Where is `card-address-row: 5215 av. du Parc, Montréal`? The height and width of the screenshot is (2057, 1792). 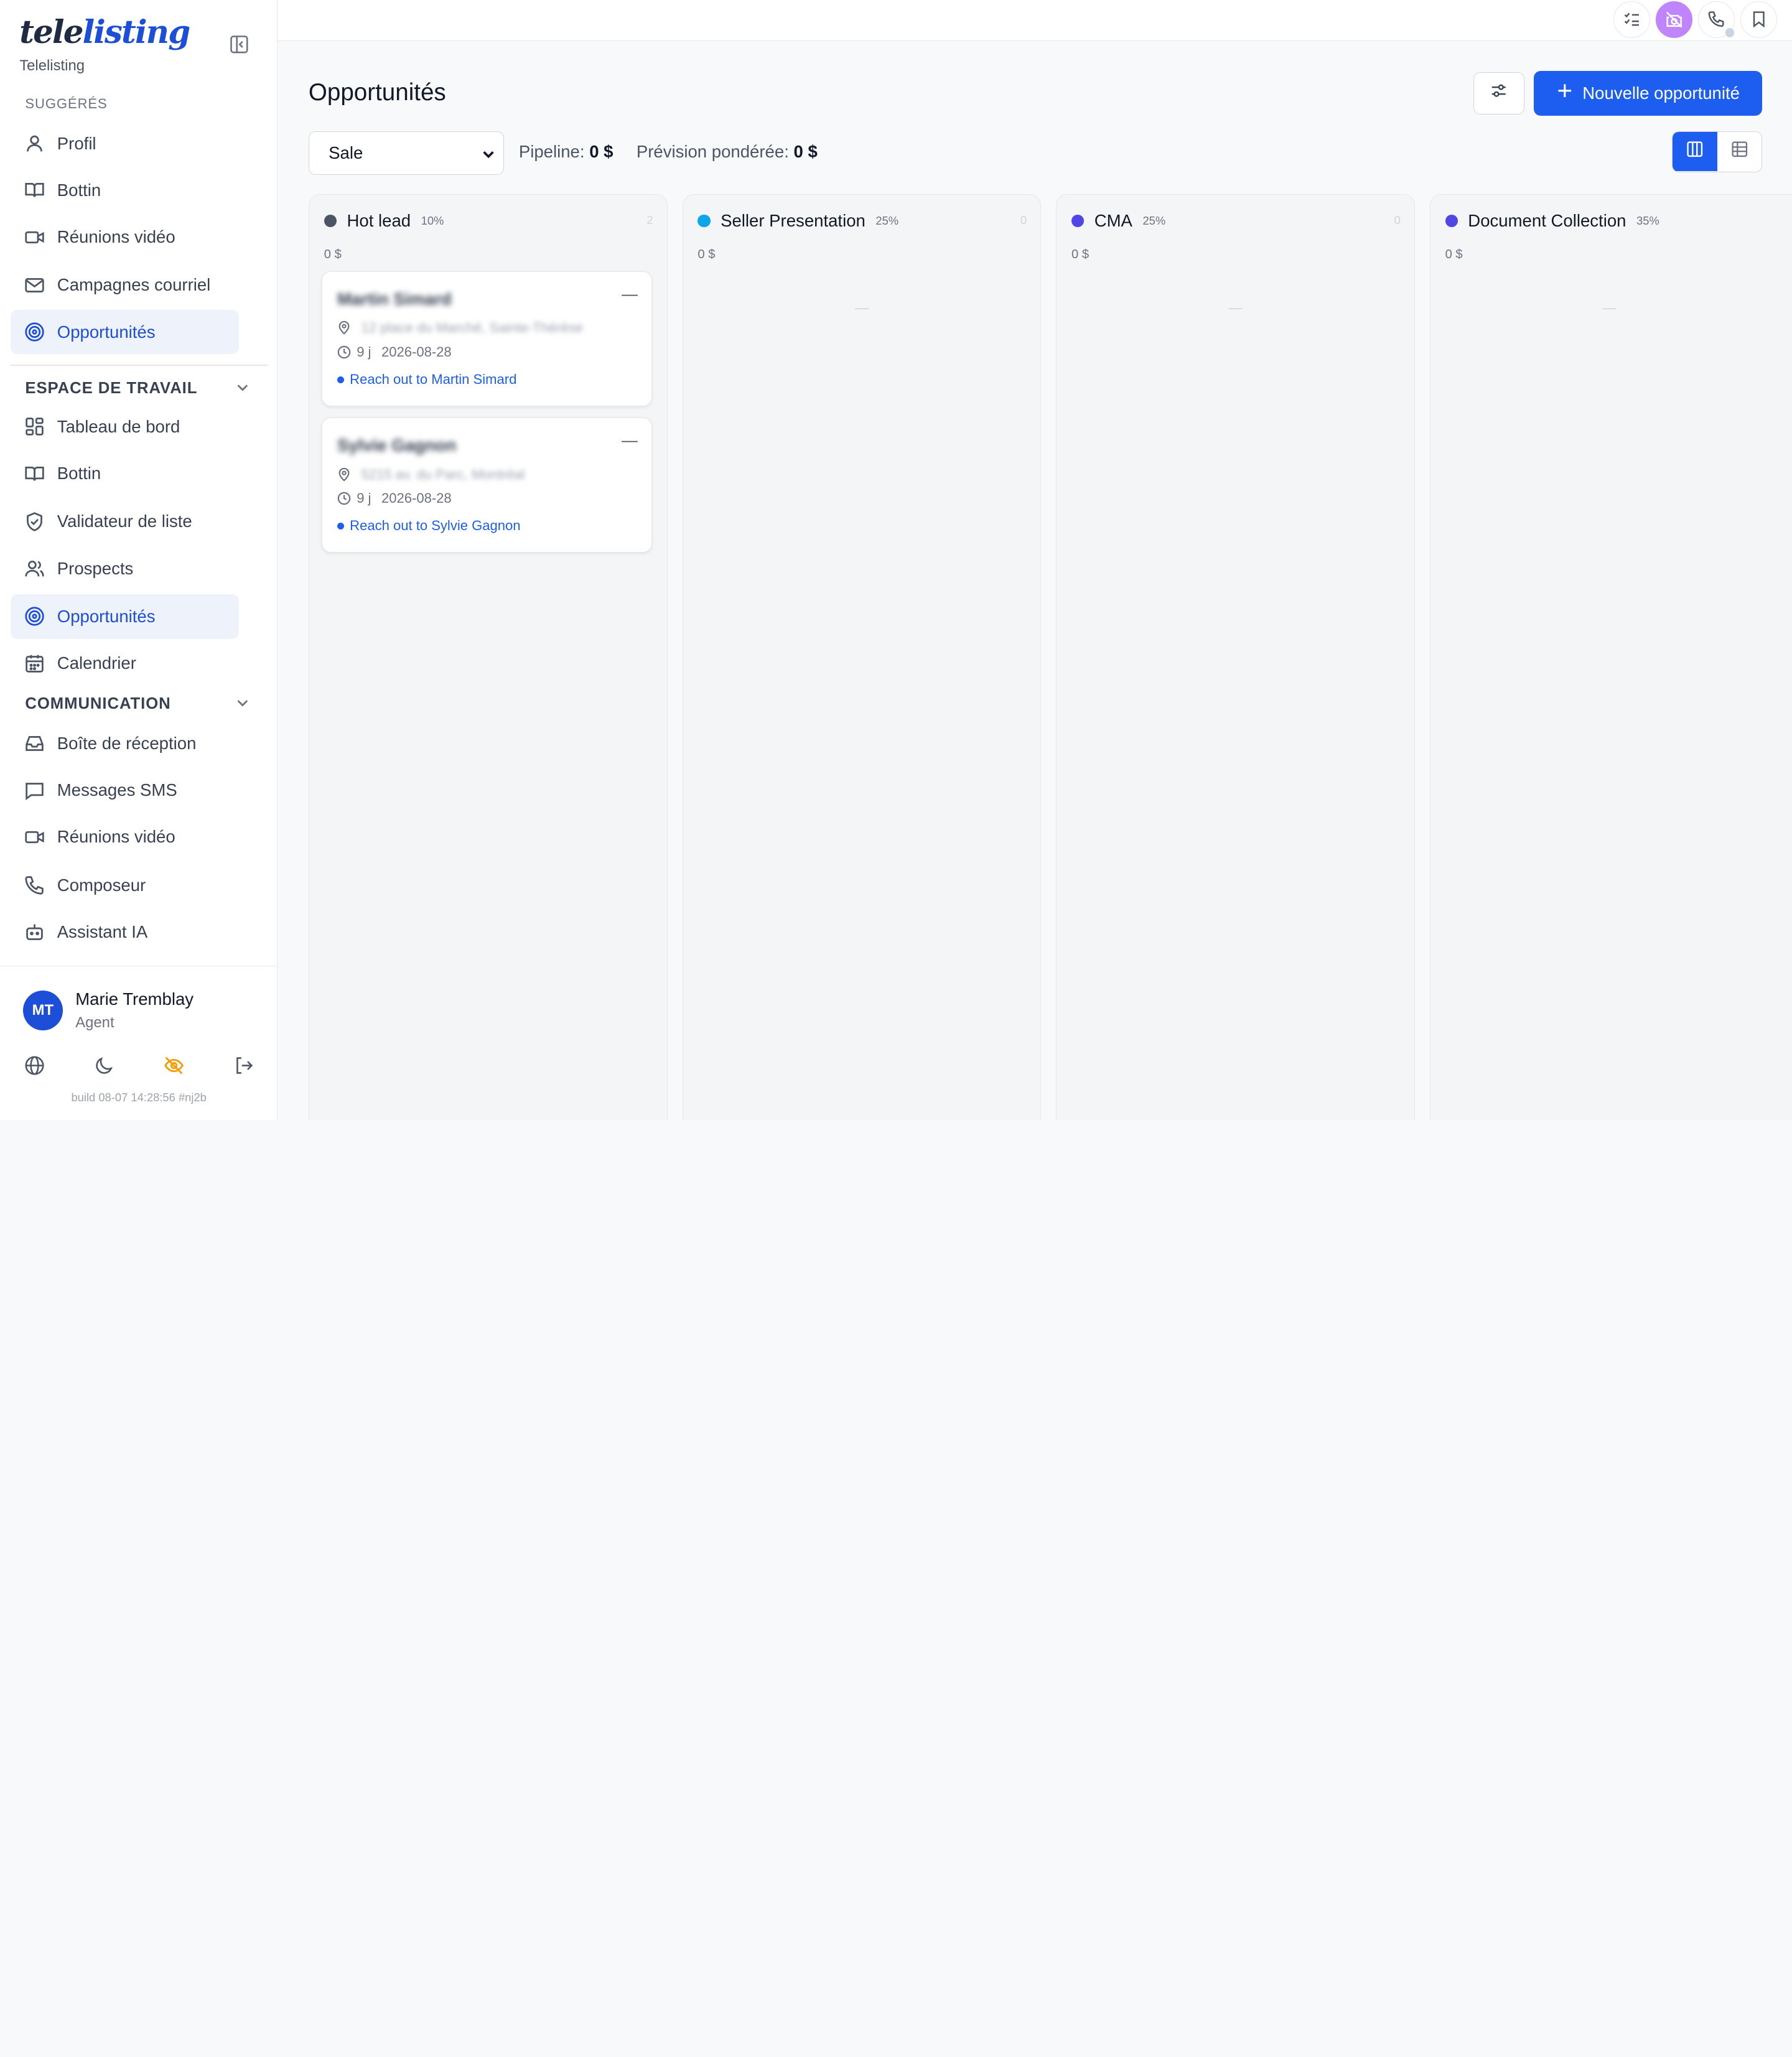 card-address-row: 5215 av. du Parc, Montréal is located at coordinates (431, 475).